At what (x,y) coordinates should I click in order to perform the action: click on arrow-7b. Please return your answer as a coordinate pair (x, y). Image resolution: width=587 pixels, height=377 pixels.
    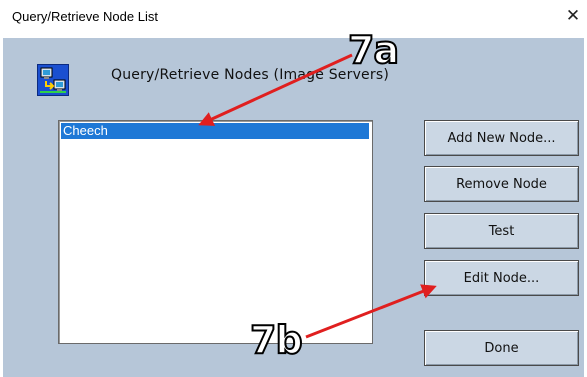
    Looking at the image, I should click on (371, 311).